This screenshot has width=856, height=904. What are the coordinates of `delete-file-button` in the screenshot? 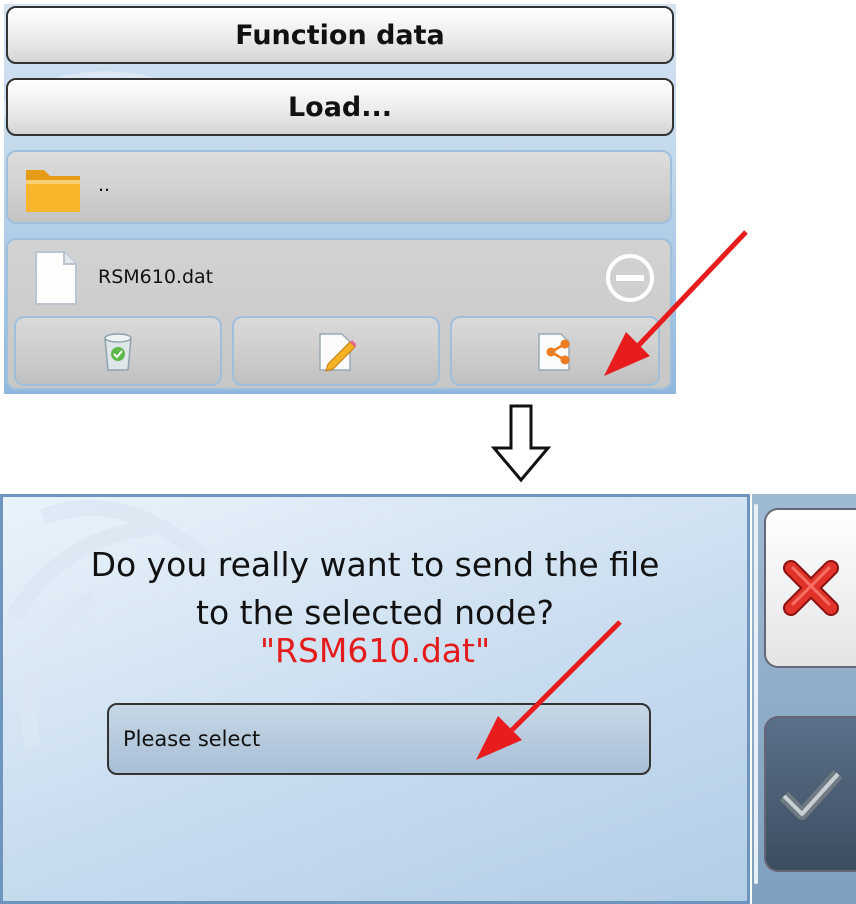 It's located at (118, 351).